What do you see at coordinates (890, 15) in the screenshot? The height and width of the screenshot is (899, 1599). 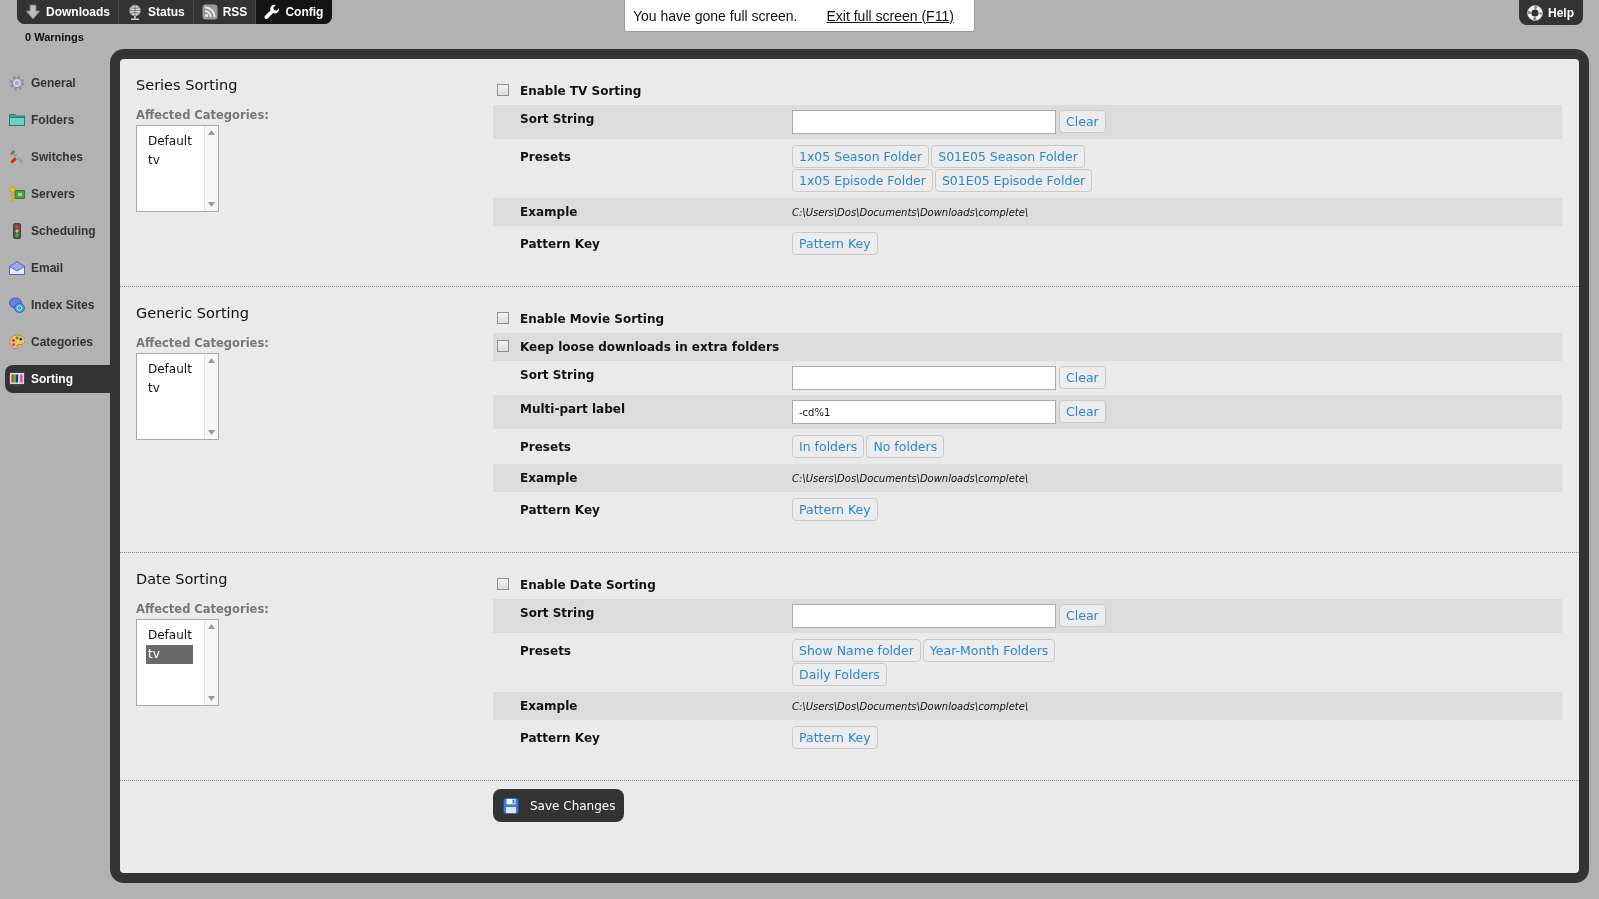 I see `exit-fullscreen-link: Exit full screen (F11)` at bounding box center [890, 15].